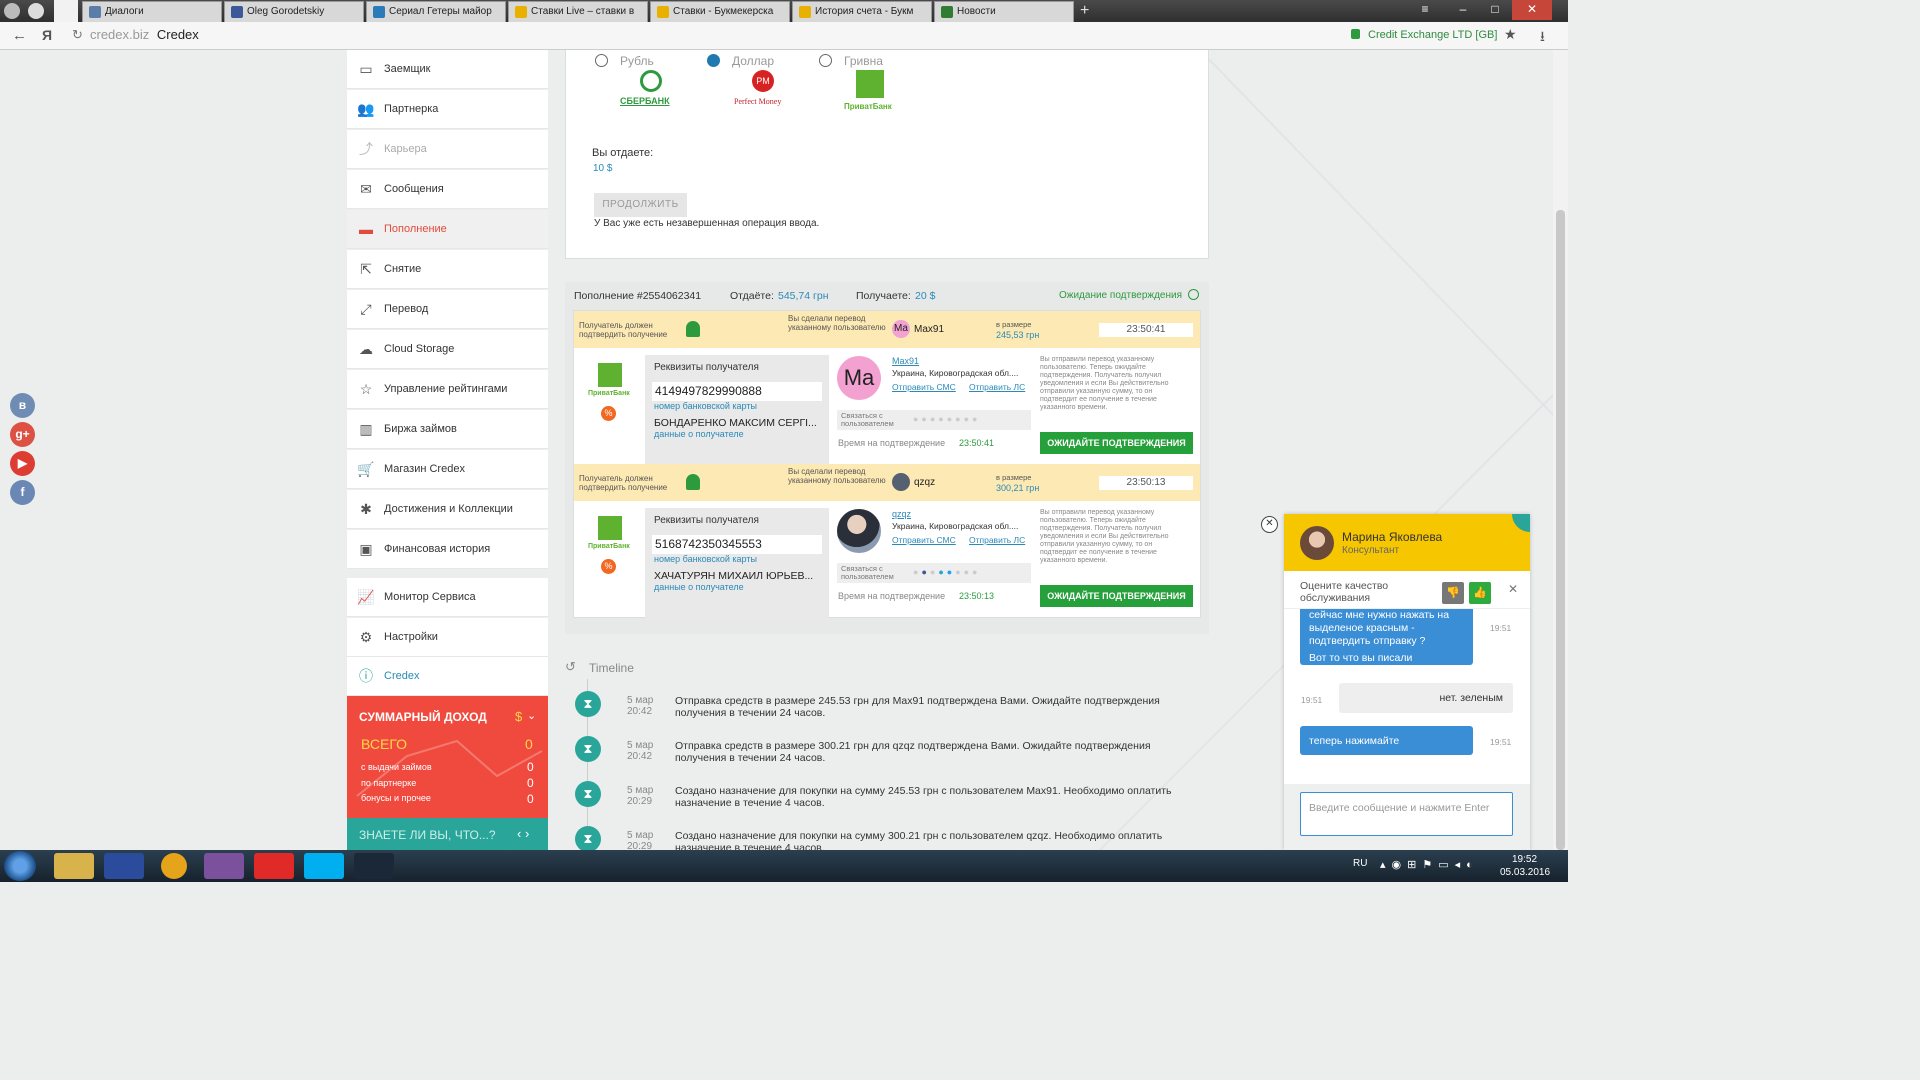 This screenshot has height=1080, width=1920. What do you see at coordinates (1524, 859) in the screenshot?
I see `clock-time: 19:52` at bounding box center [1524, 859].